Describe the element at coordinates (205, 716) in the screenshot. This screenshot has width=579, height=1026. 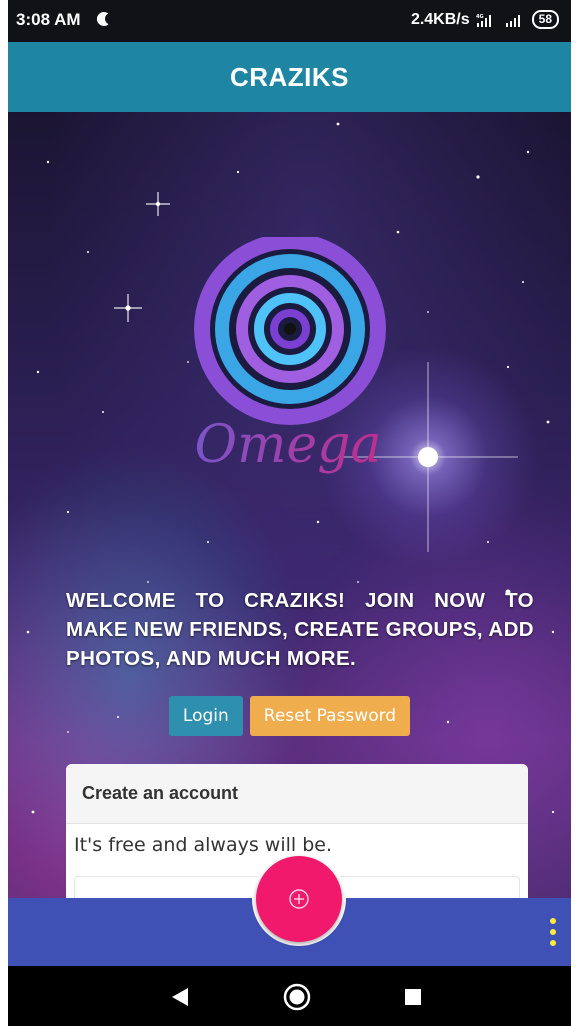
I see `login-button: Login` at that location.